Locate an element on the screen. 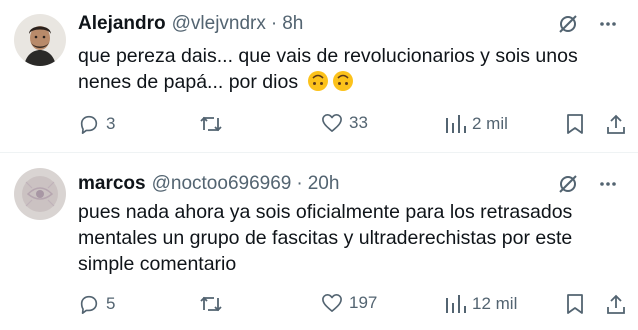 The height and width of the screenshot is (330, 638). display-name: marcos is located at coordinates (112, 184).